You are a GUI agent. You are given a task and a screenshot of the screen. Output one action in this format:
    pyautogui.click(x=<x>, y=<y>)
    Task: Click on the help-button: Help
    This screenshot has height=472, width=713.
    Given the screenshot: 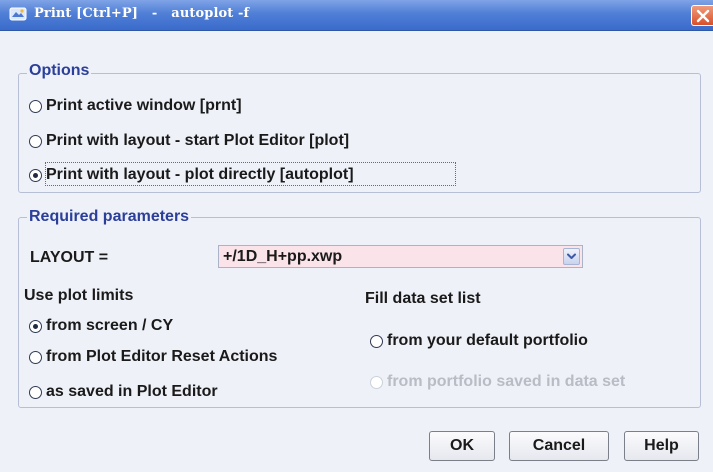 What is the action you would take?
    pyautogui.click(x=661, y=446)
    